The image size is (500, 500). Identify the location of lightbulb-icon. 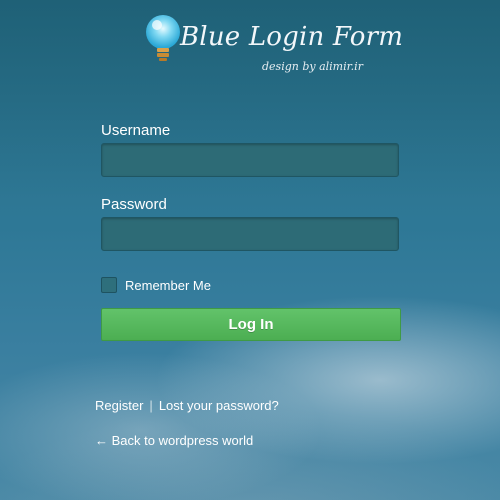
(163, 38).